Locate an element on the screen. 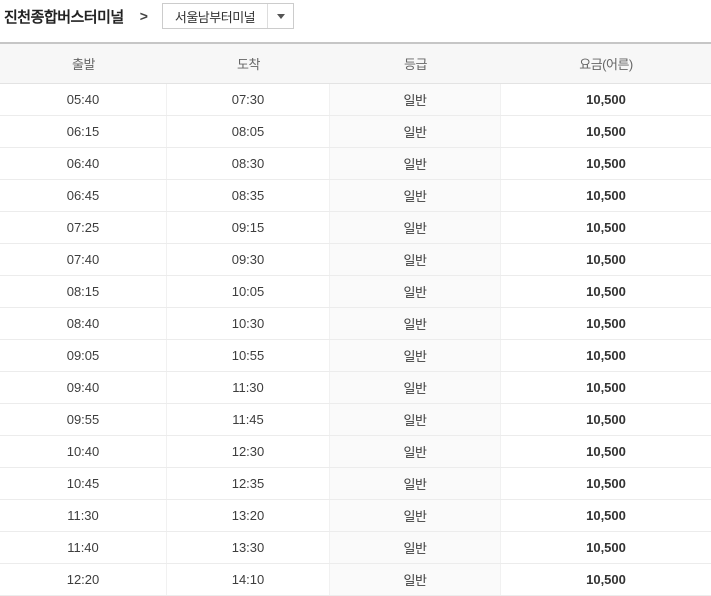 This screenshot has width=711, height=596. arrive-time: 09:15 is located at coordinates (248, 227).